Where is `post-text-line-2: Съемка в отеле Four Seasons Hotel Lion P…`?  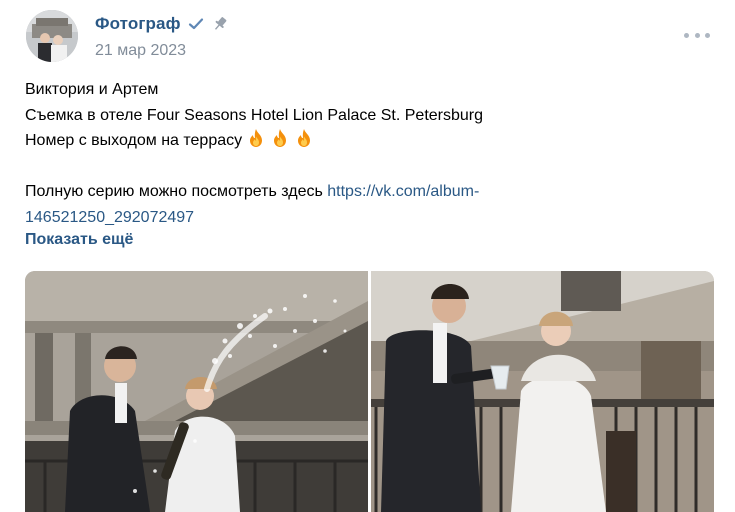
post-text-line-2: Съемка в отеле Four Seasons Hotel Lion P… is located at coordinates (254, 115).